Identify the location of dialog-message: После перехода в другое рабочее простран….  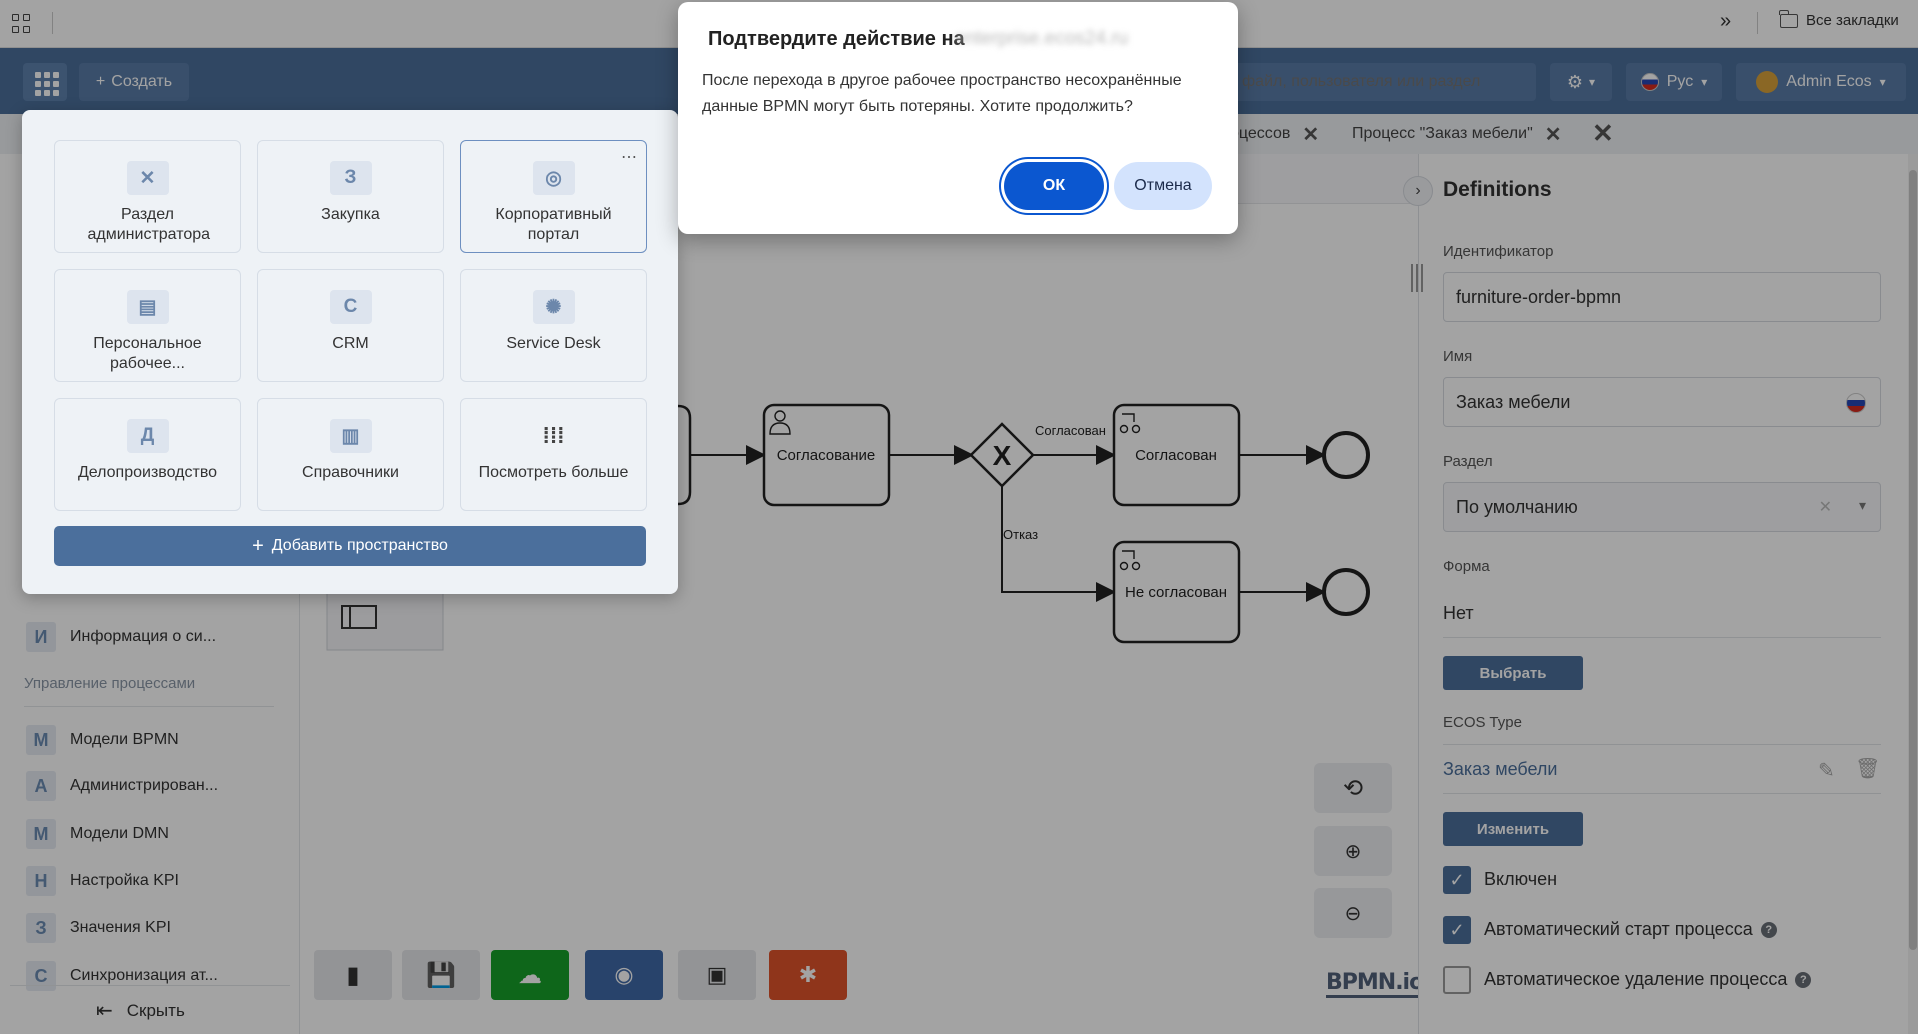
(942, 93).